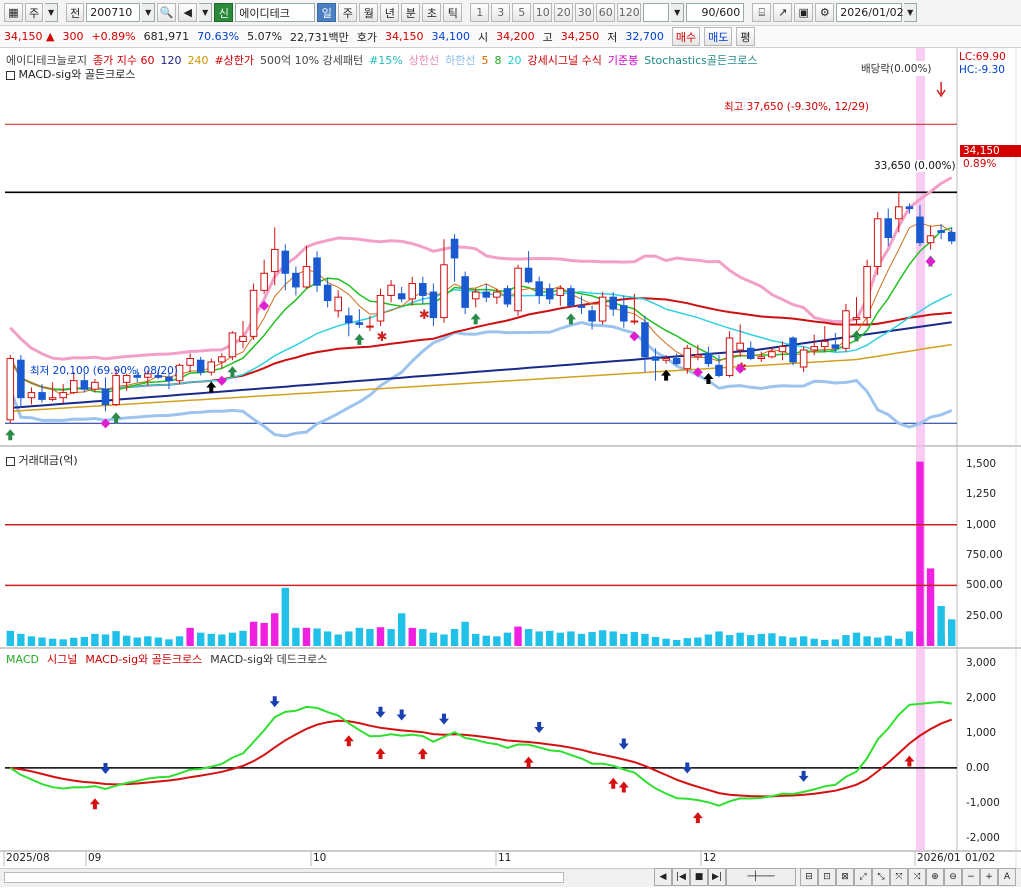 This screenshot has width=1021, height=890. What do you see at coordinates (327, 12) in the screenshot?
I see `period-day: 일` at bounding box center [327, 12].